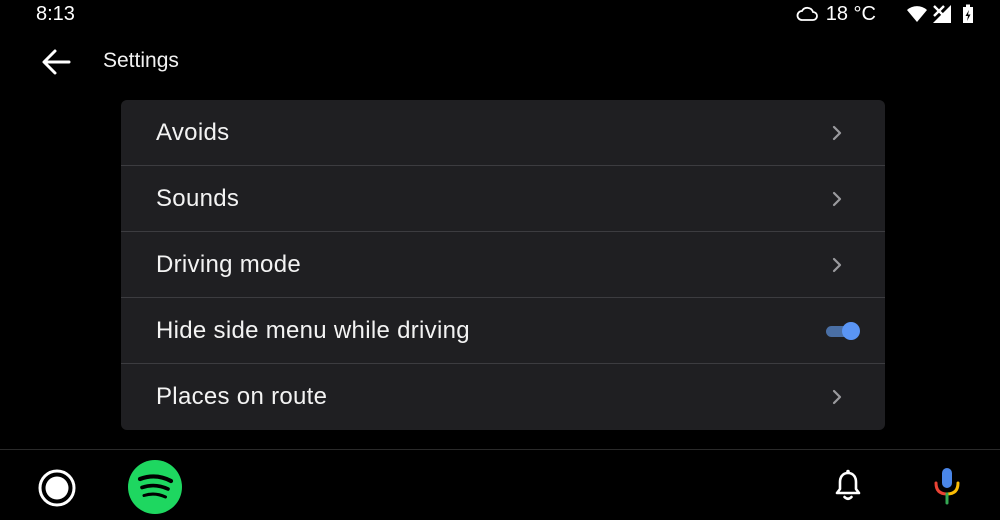  What do you see at coordinates (500, 14) in the screenshot?
I see `status-bar: 8:13 18 °C` at bounding box center [500, 14].